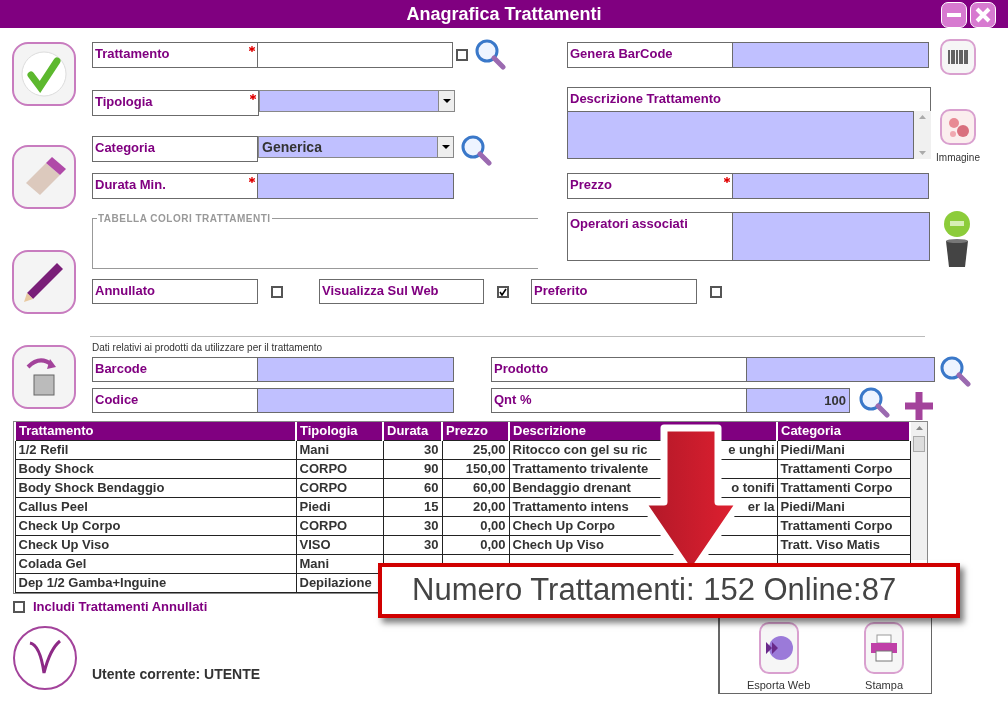  I want to click on field-label: Prezzo, so click(591, 185).